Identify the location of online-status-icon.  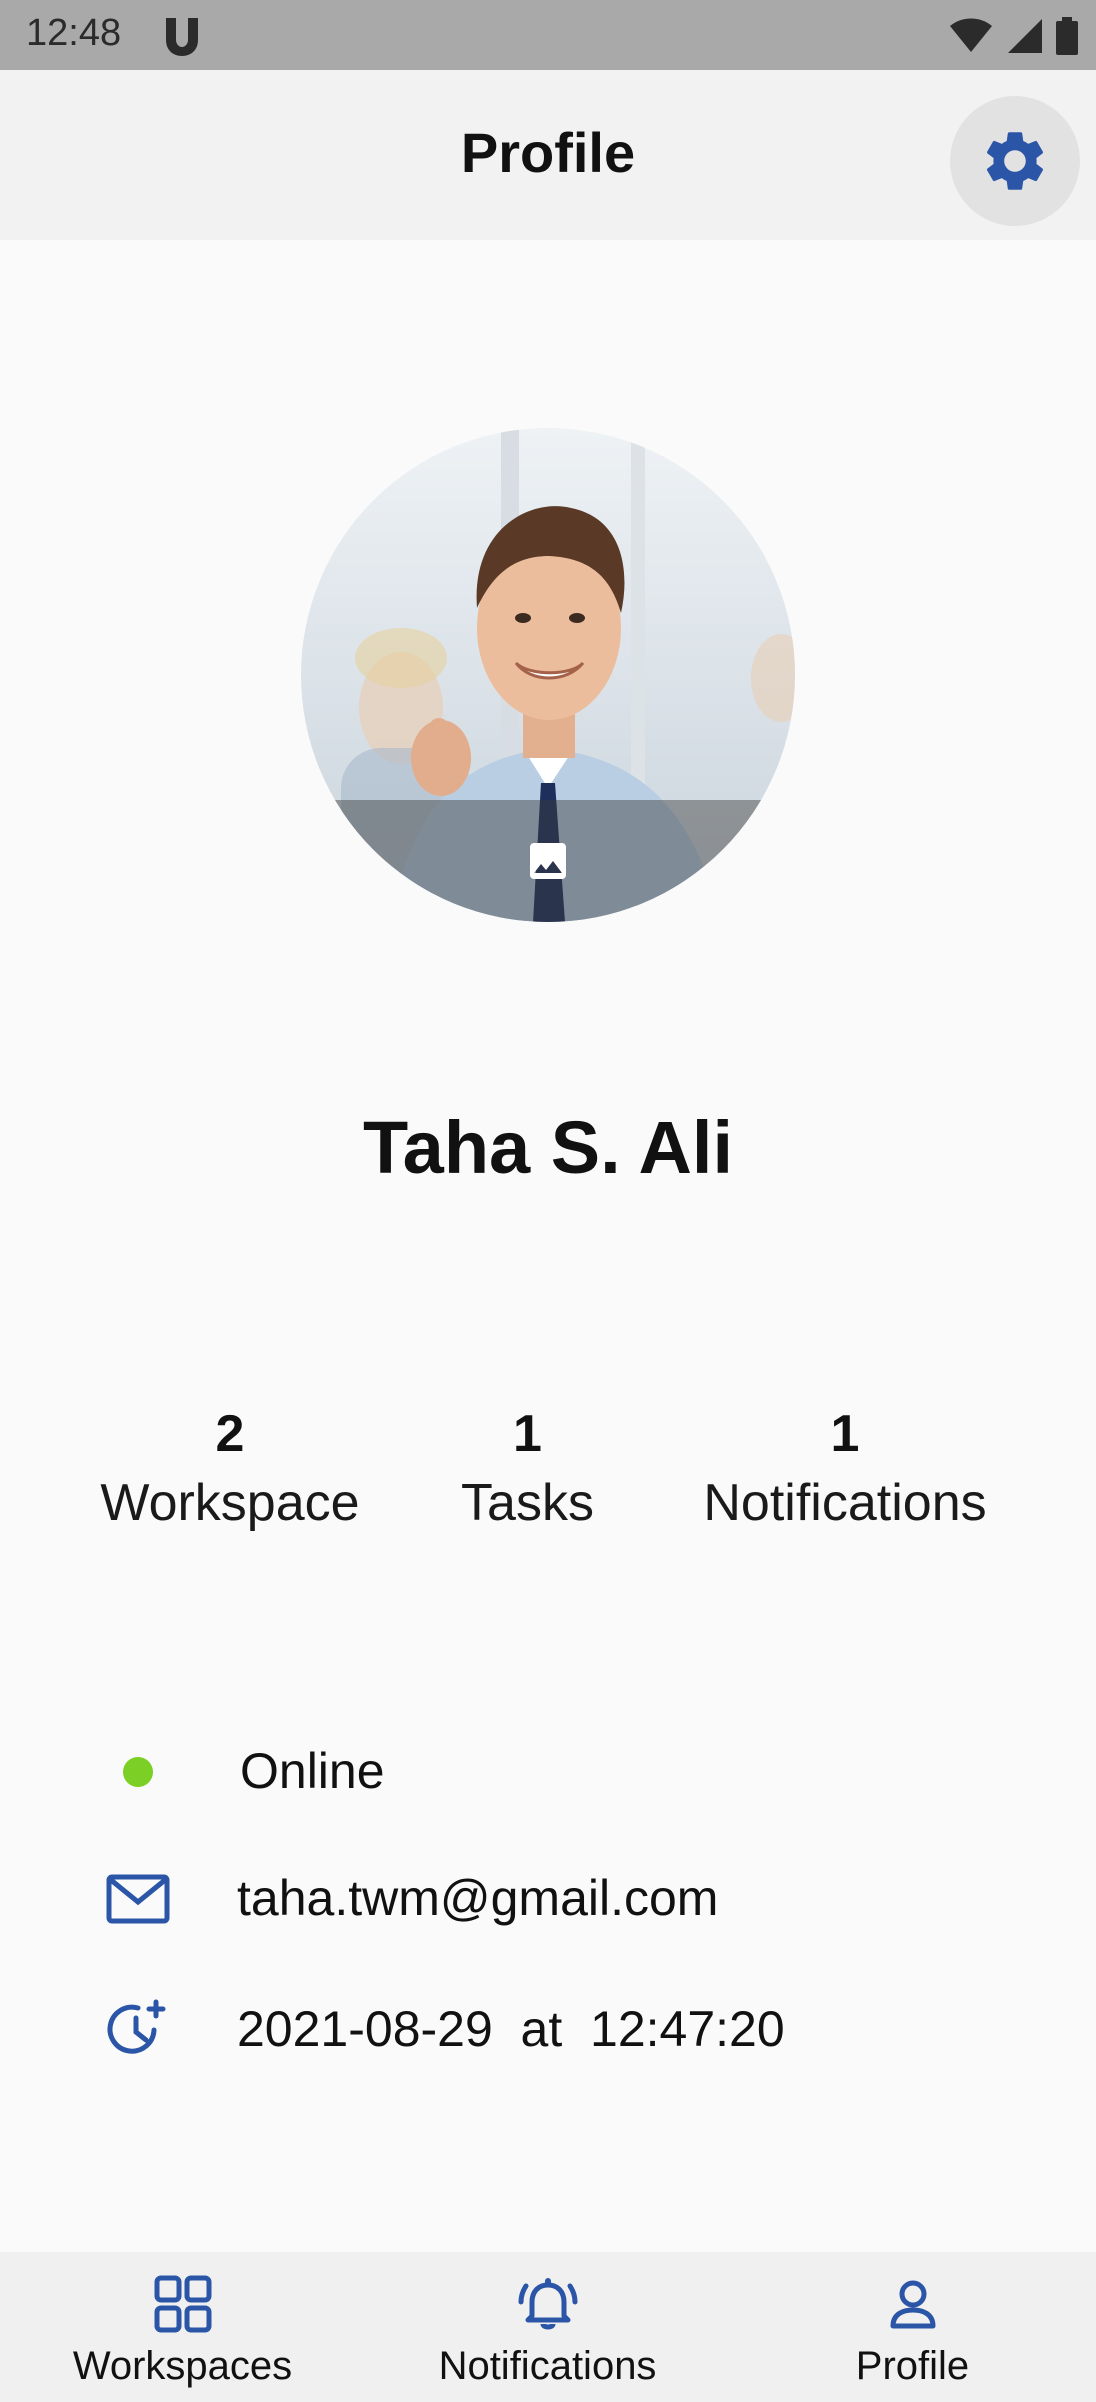
(138, 1772).